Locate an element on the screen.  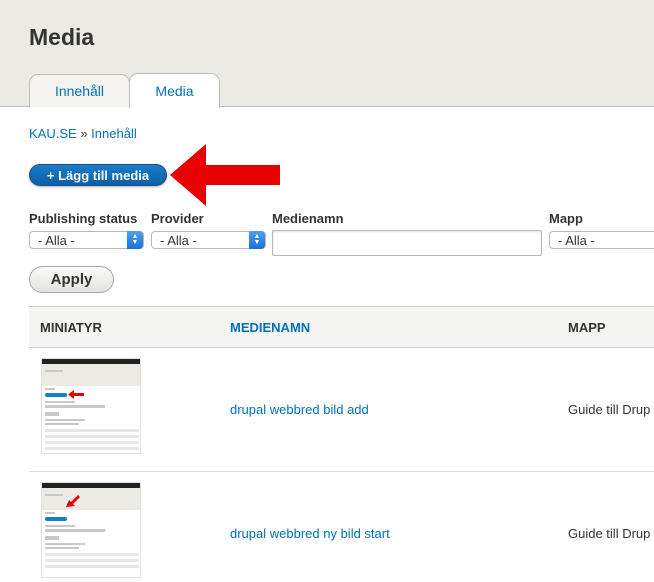
table-header: MINIATYR MEDIENAMN MAPP is located at coordinates (341, 327).